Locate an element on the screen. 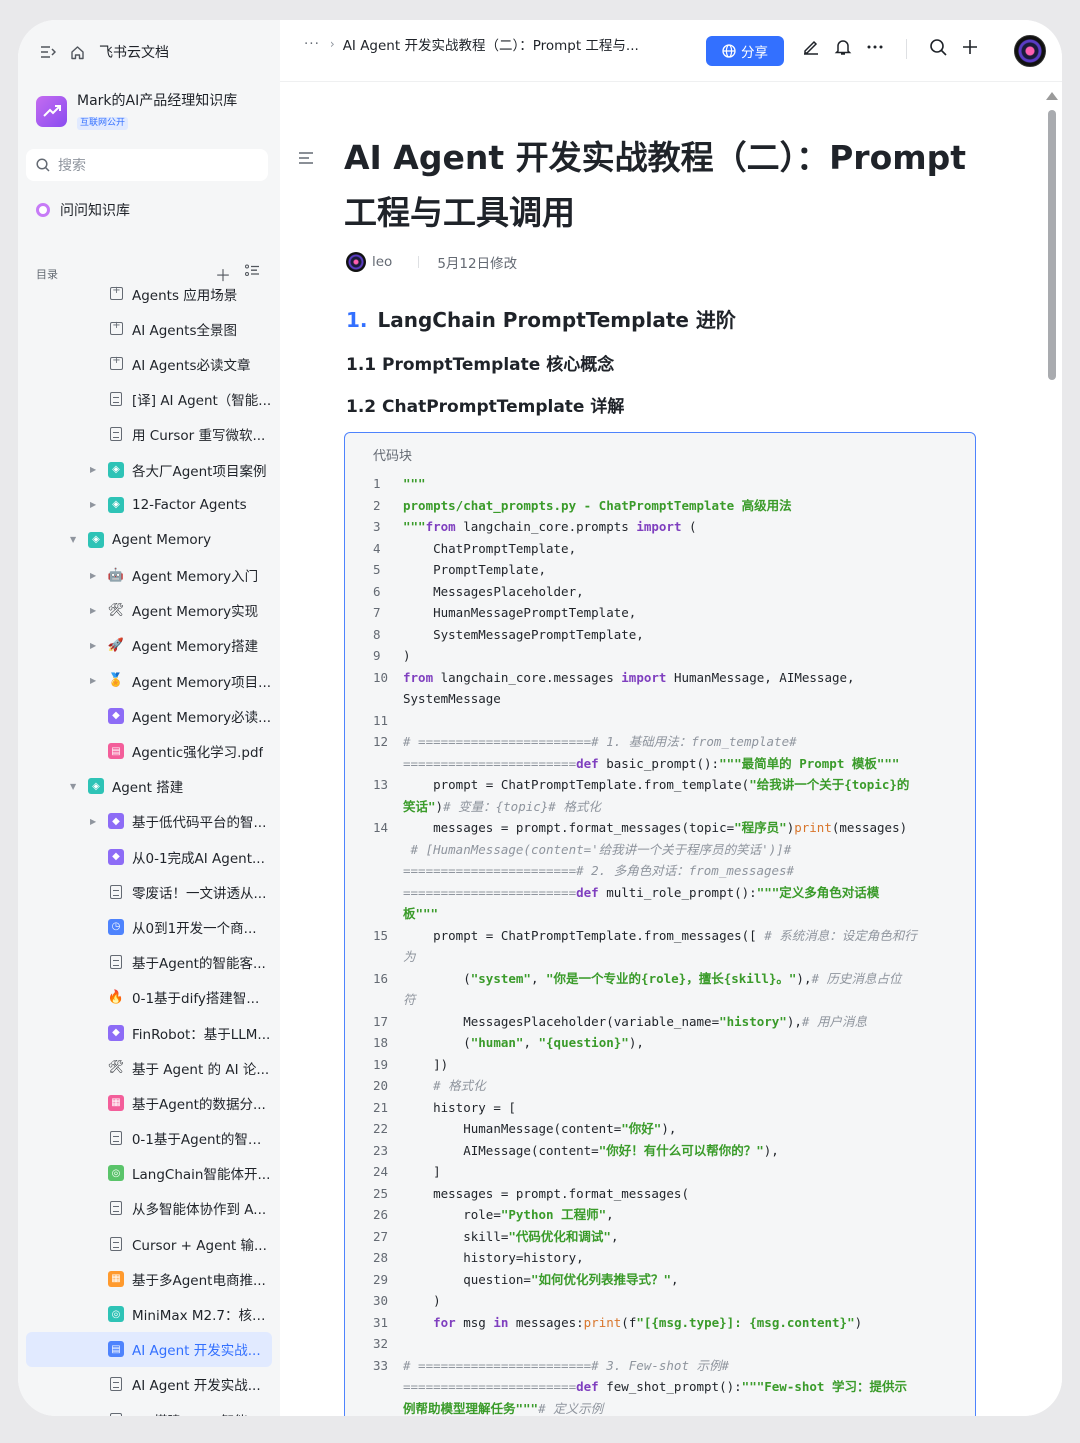  home-icon is located at coordinates (77, 52).